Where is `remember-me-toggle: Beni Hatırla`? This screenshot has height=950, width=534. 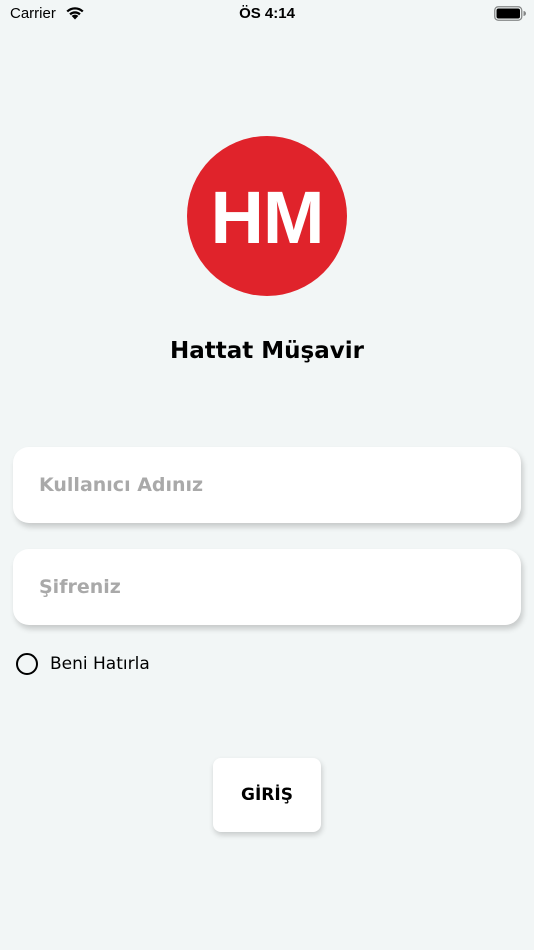
remember-me-toggle: Beni Hatırla is located at coordinates (83, 664).